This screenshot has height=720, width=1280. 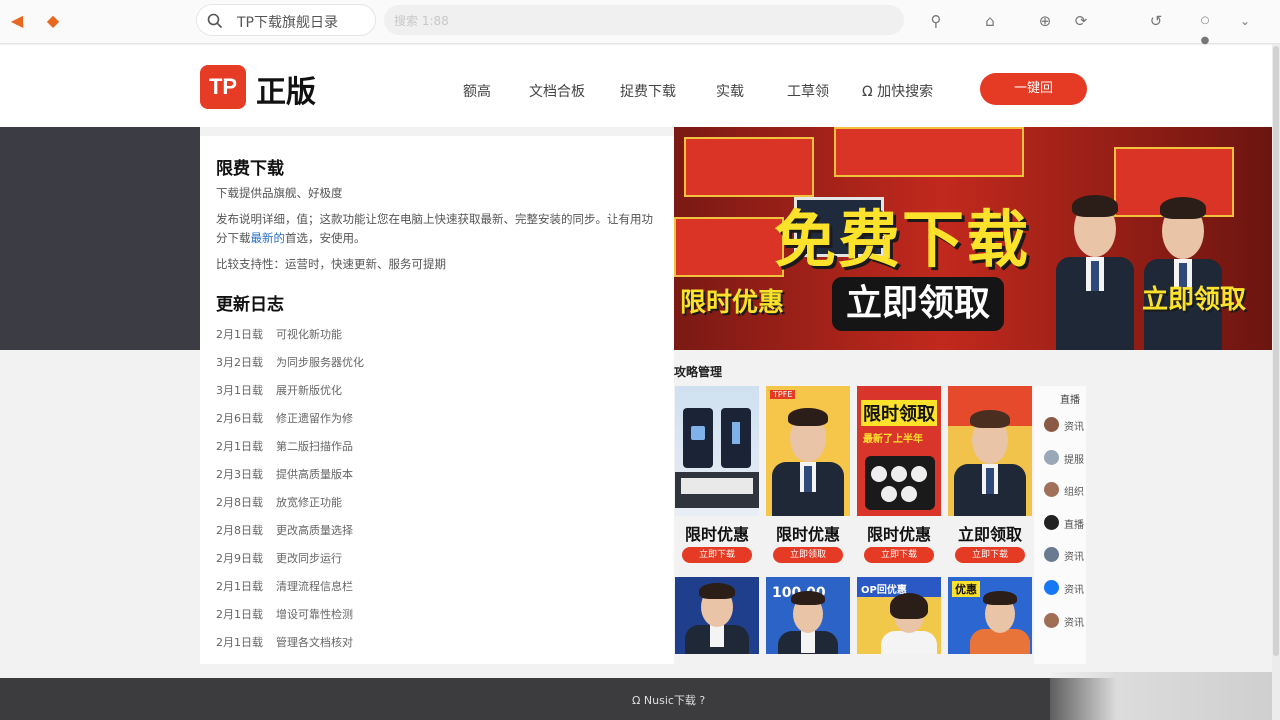 What do you see at coordinates (893, 439) in the screenshot?
I see `card-subtitle: 最新了上半年` at bounding box center [893, 439].